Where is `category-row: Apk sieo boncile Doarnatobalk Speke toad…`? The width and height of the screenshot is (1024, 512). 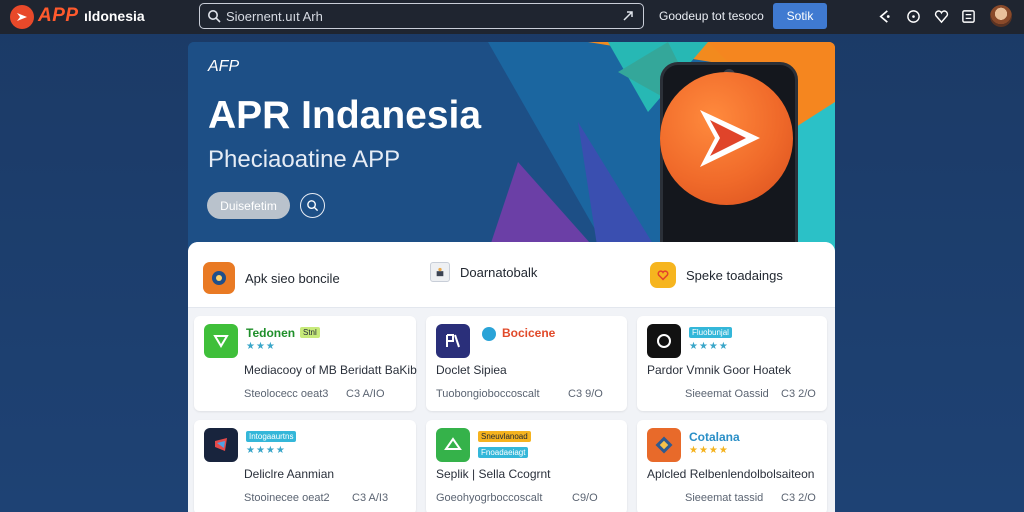 category-row: Apk sieo boncile Doarnatobalk Speke toad… is located at coordinates (511, 275).